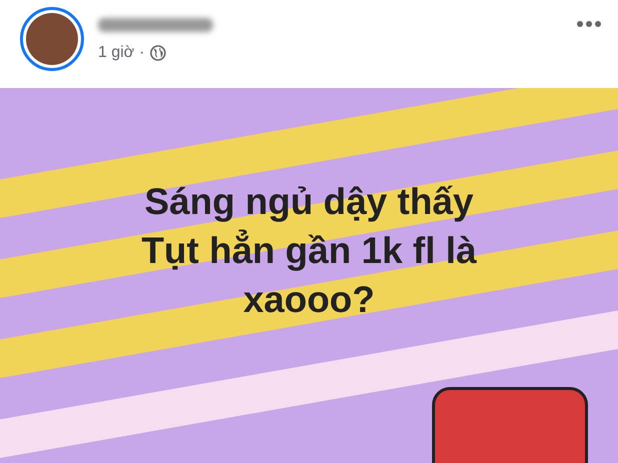  Describe the element at coordinates (116, 53) in the screenshot. I see `post-time: 1 giờ` at that location.